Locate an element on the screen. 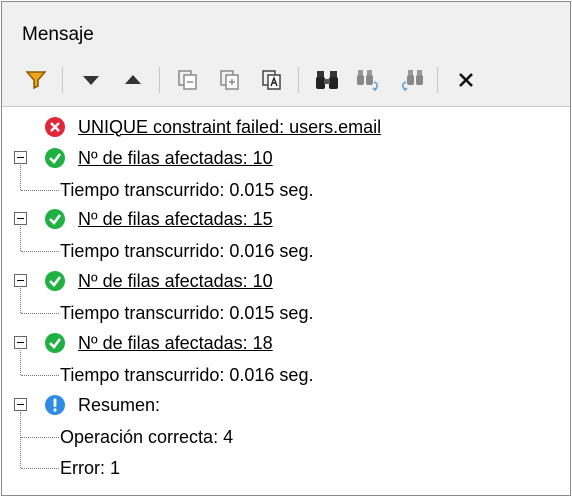  filter-button is located at coordinates (36, 80).